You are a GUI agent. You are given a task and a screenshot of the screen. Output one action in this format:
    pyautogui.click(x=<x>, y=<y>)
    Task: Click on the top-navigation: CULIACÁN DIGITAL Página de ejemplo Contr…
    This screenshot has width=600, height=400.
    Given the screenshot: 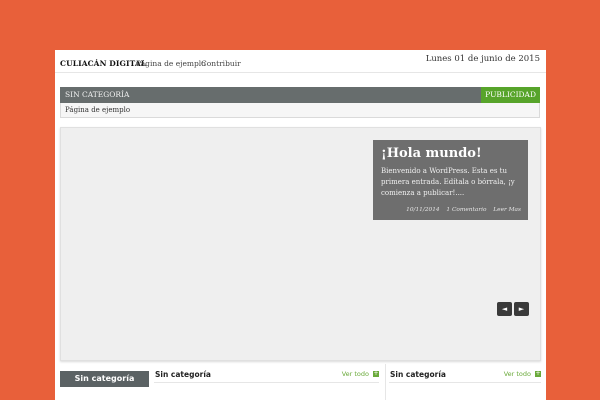 What is the action you would take?
    pyautogui.click(x=300, y=61)
    